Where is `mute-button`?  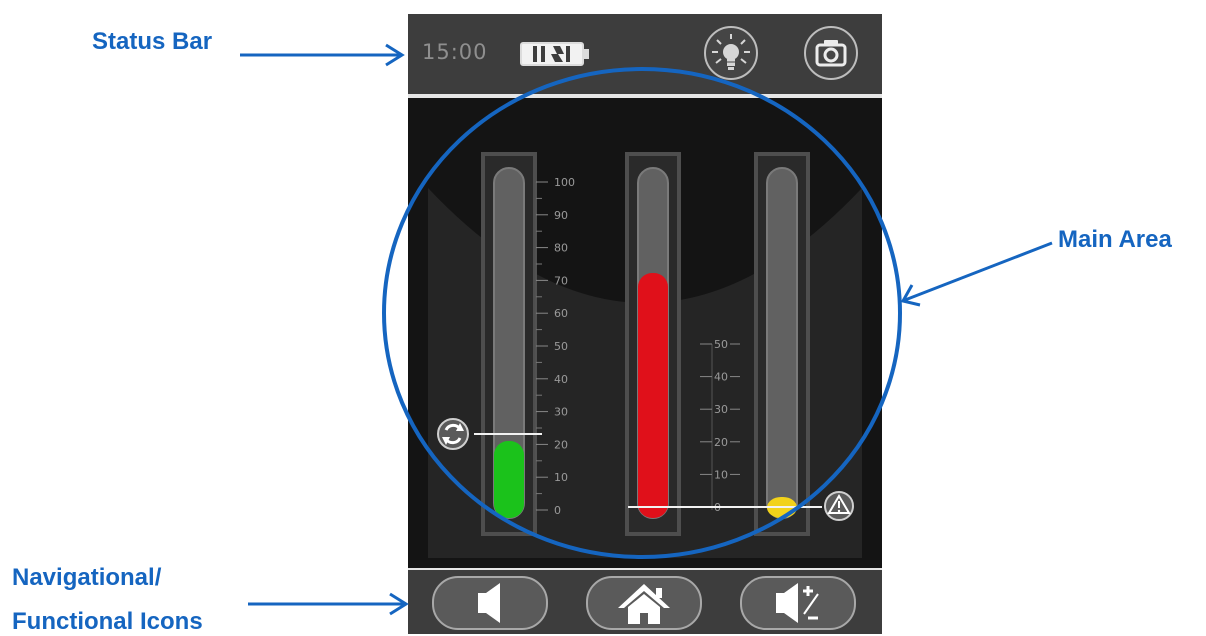
mute-button is located at coordinates (490, 603).